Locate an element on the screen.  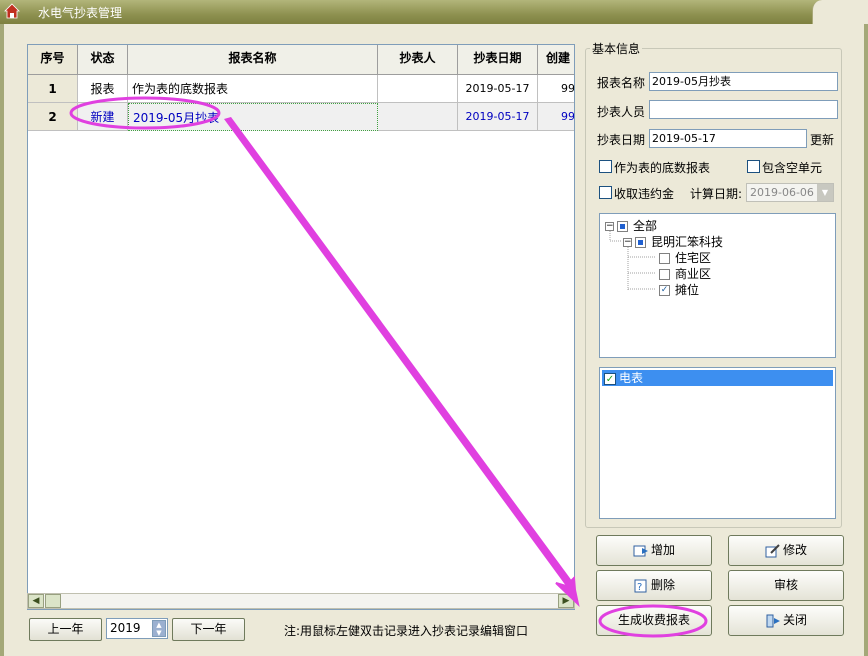
report-name-field: 2019-05月抄表 is located at coordinates (743, 81).